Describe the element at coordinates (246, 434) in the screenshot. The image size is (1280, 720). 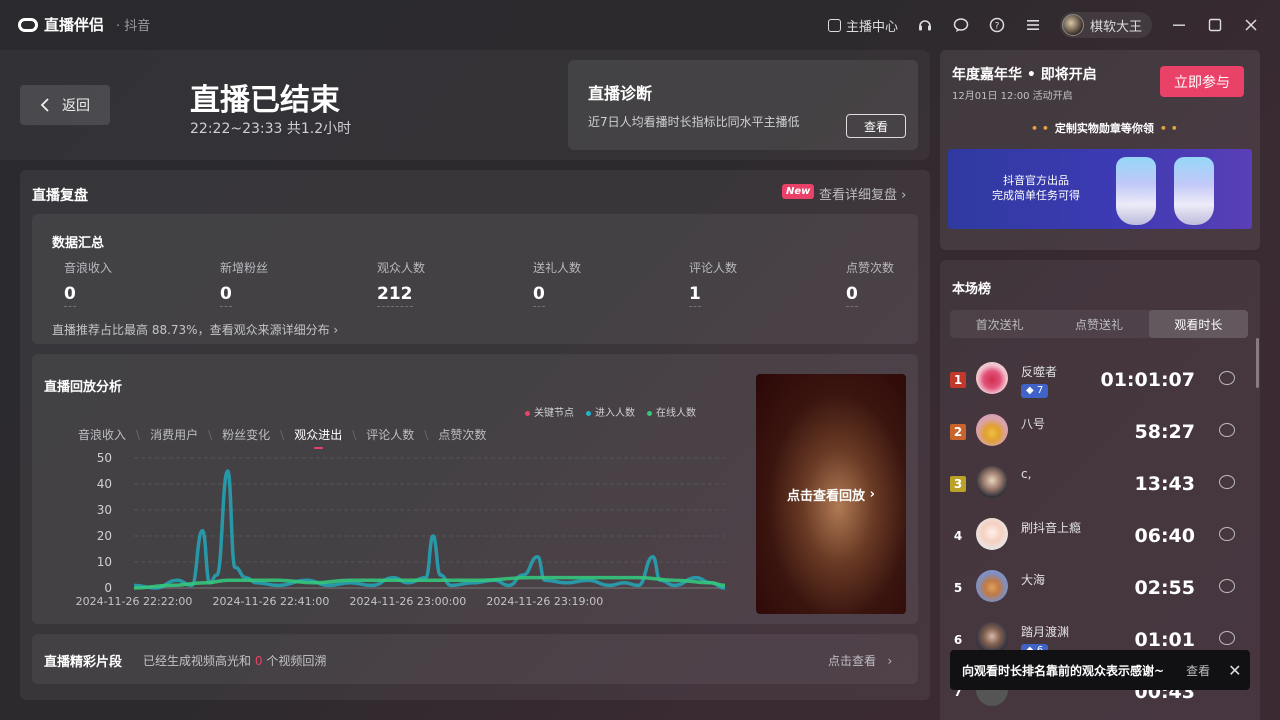
I see `tab-fan-change: 粉丝变化` at that location.